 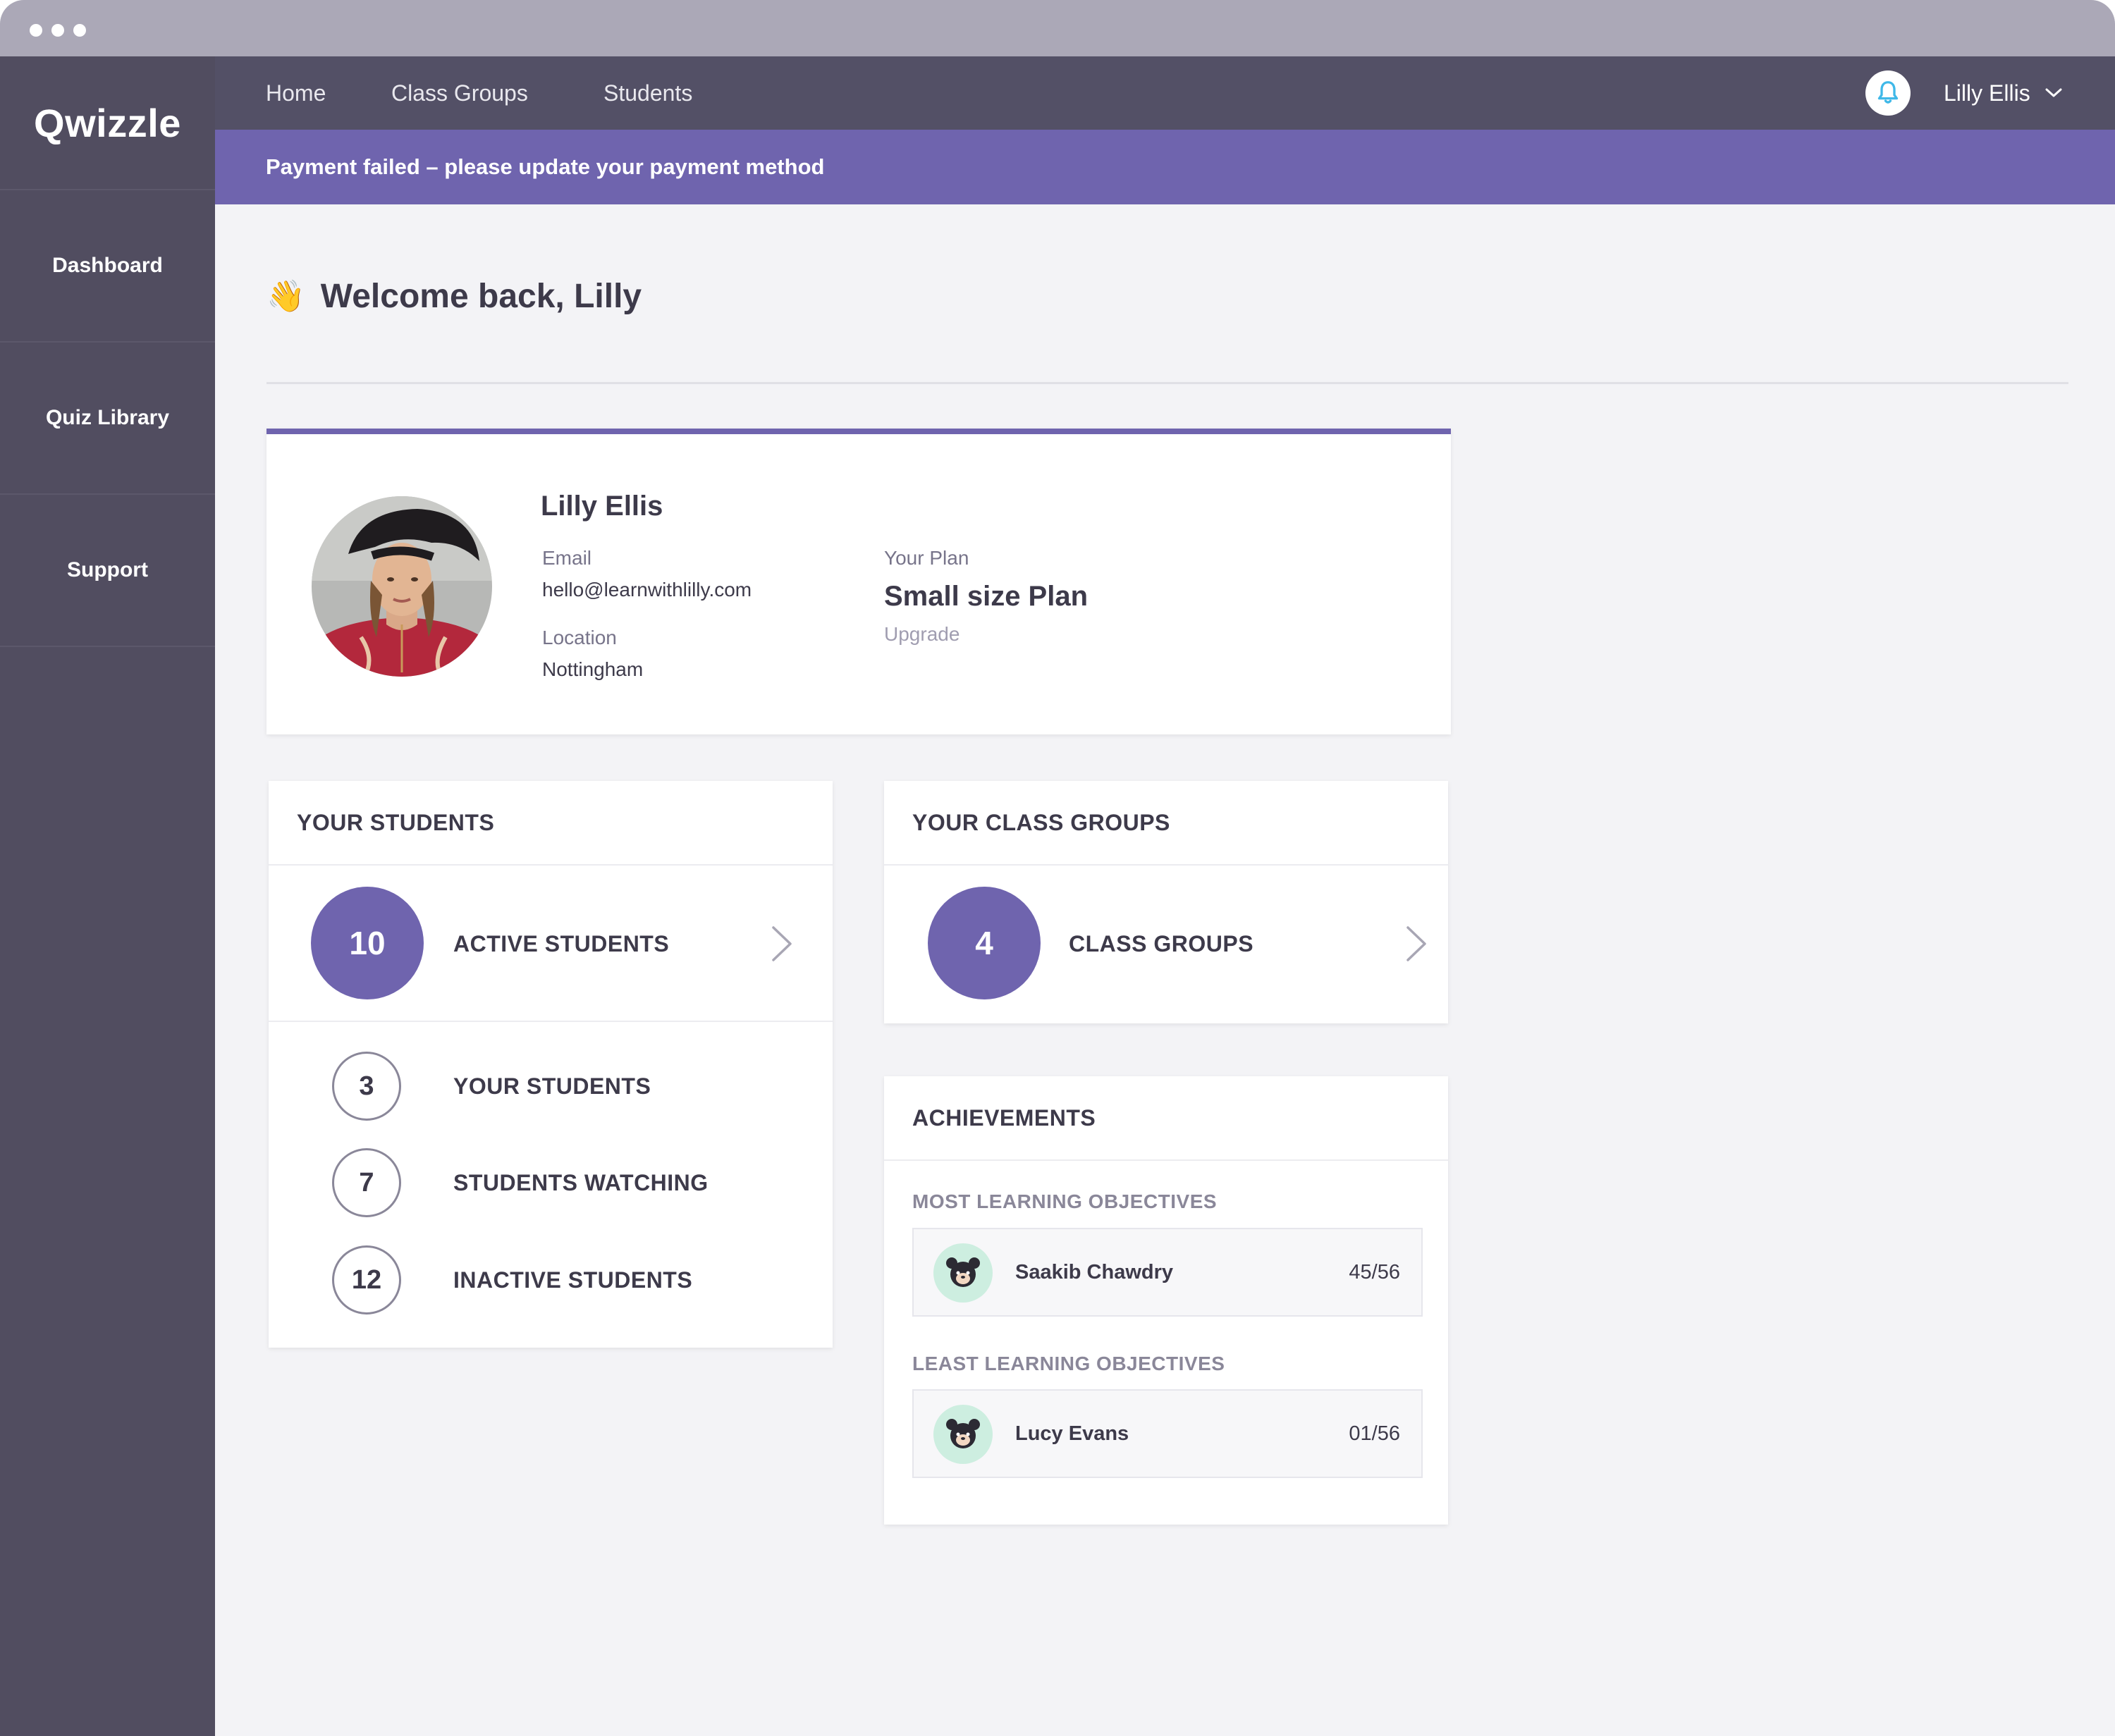 What do you see at coordinates (367, 943) in the screenshot?
I see `active-students-count: 10` at bounding box center [367, 943].